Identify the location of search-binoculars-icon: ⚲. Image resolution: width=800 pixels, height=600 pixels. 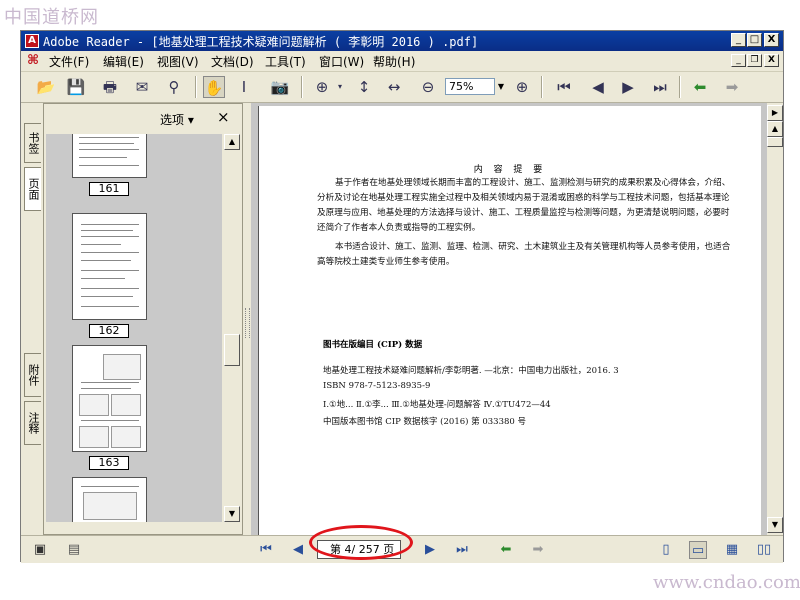
(174, 87).